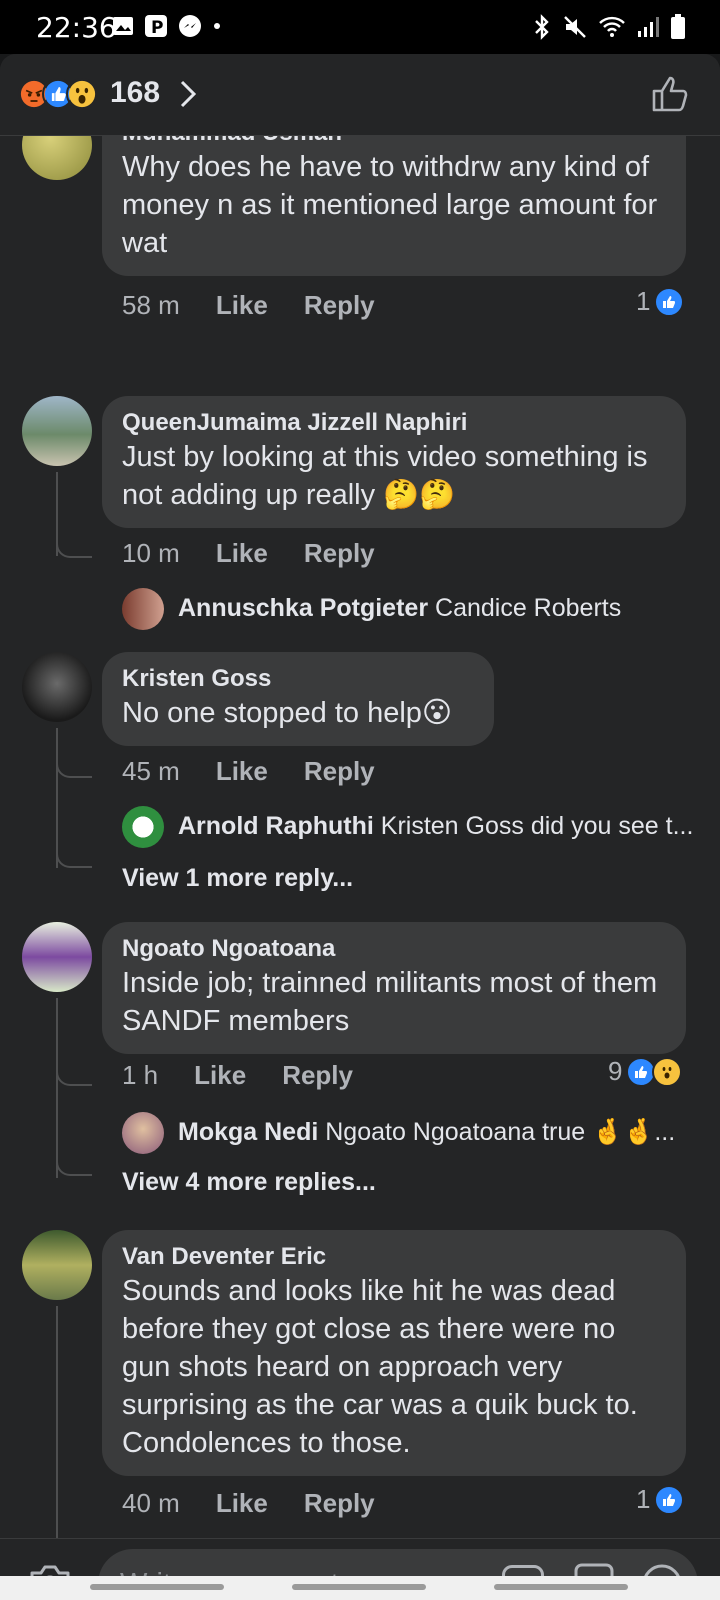  I want to click on comment-time: 45 m, so click(151, 771).